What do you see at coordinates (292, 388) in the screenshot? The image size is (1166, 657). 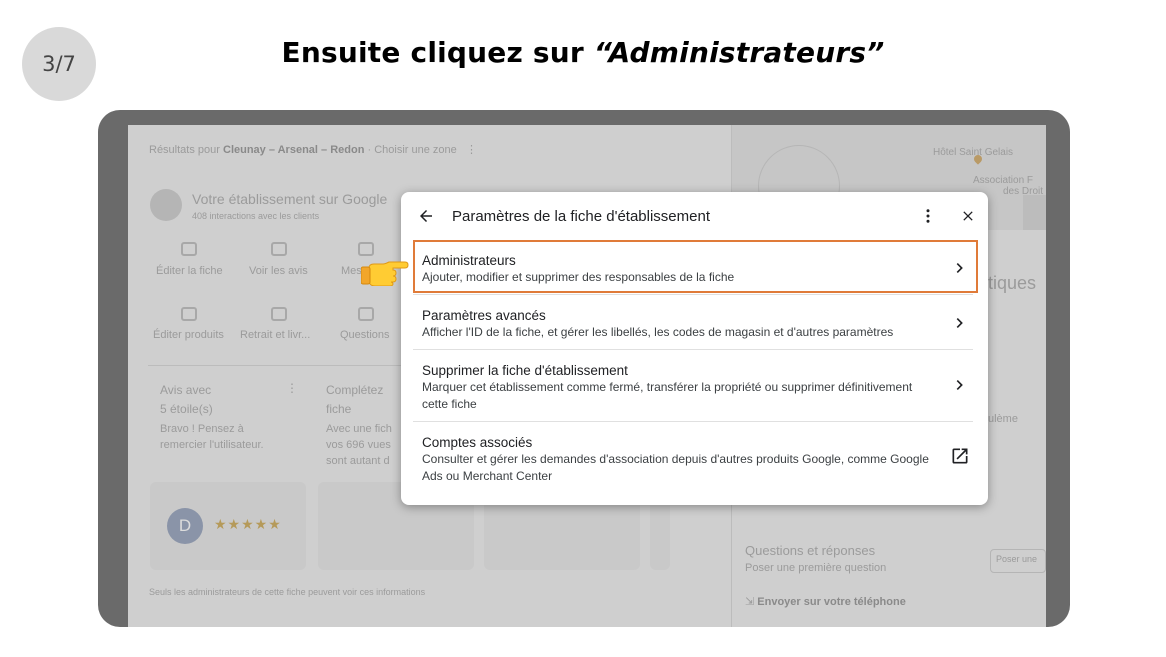 I see `card-menu-icon: ⋮` at bounding box center [292, 388].